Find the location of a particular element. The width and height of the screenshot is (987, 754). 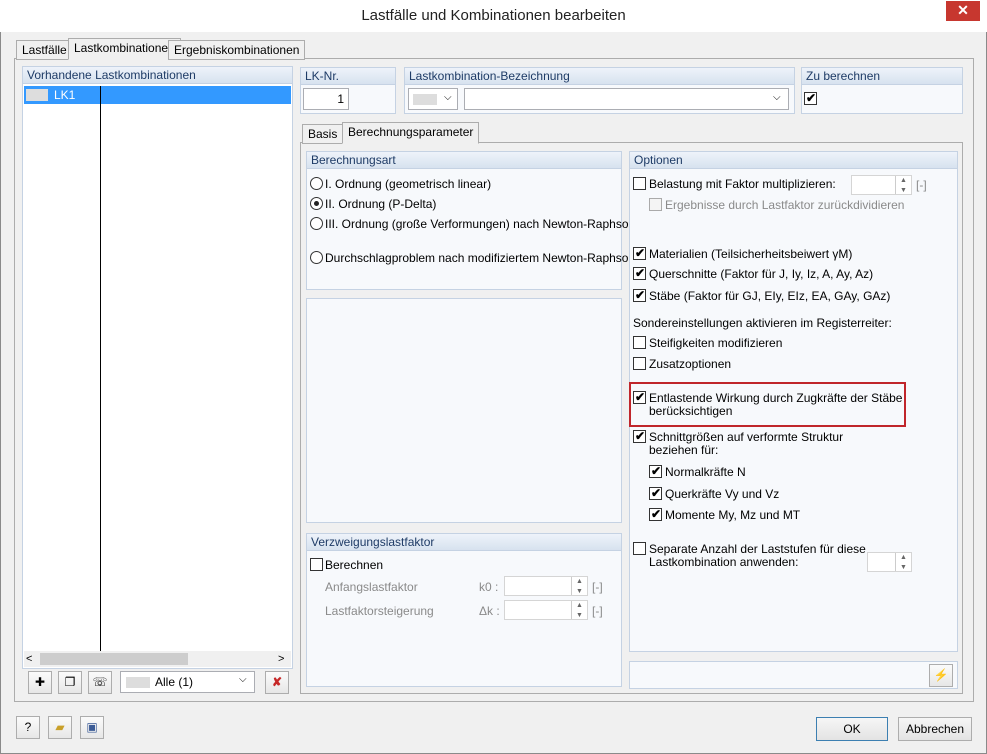

folder-icon: ▰ is located at coordinates (60, 727).